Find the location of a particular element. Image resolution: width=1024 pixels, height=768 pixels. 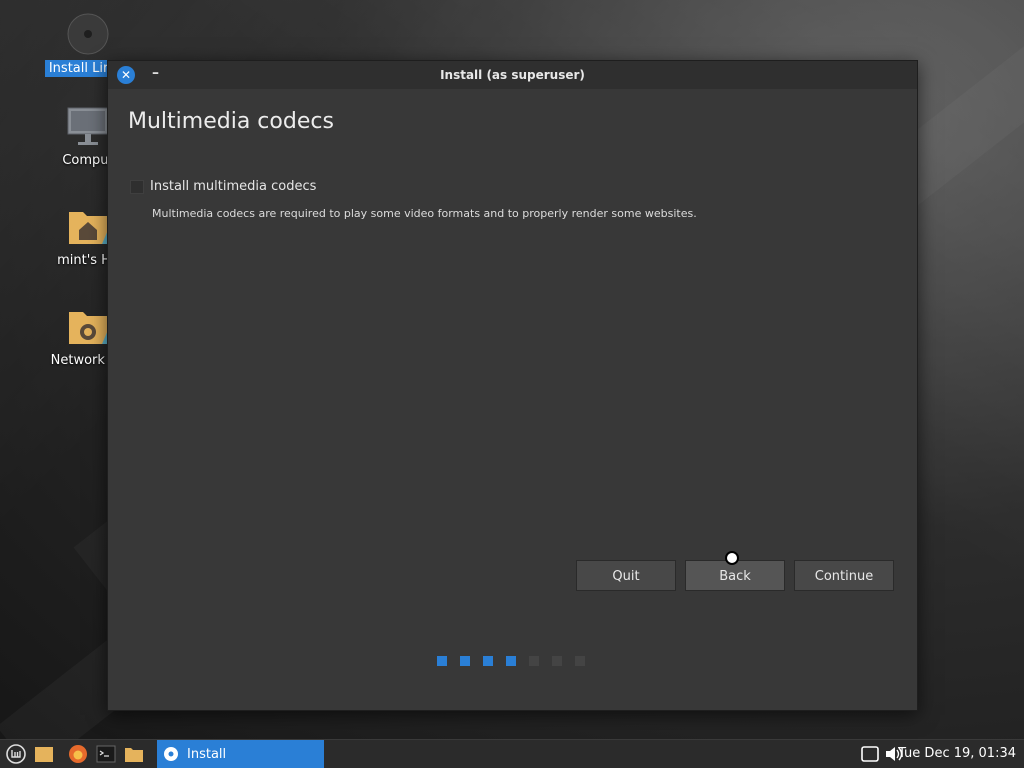

taskbar: Install Tue Dec 19, 01:34 is located at coordinates (512, 753).